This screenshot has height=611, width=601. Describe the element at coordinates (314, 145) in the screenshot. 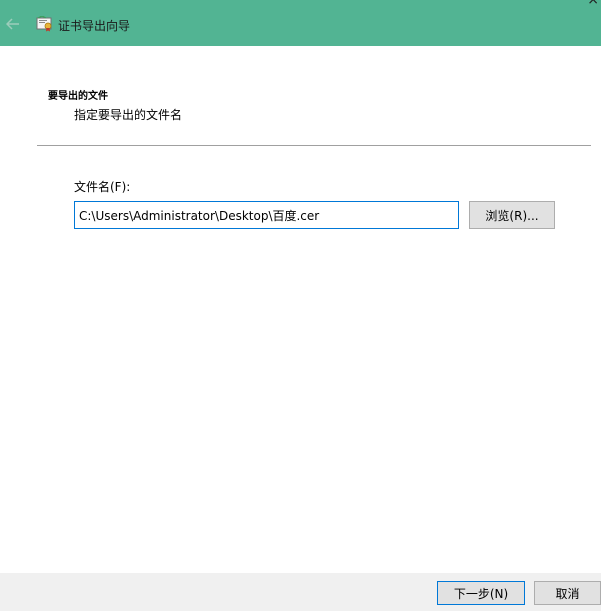

I see `divider` at that location.